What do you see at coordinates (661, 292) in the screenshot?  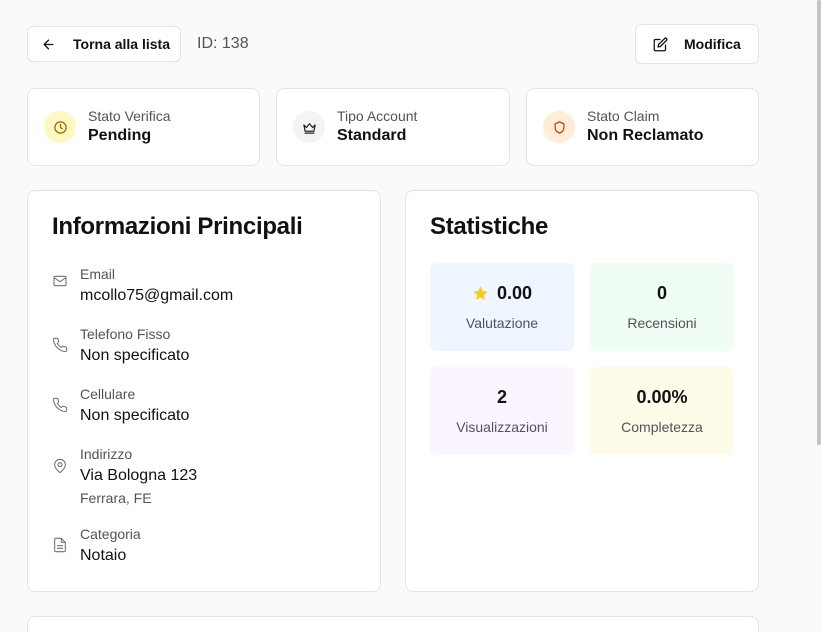 I see `reviews-value: 0` at bounding box center [661, 292].